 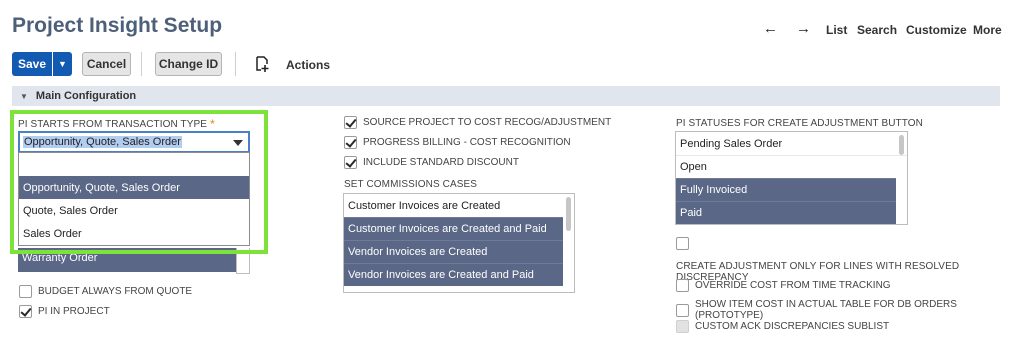 I want to click on back-arrow-icon: ←, so click(x=770, y=28).